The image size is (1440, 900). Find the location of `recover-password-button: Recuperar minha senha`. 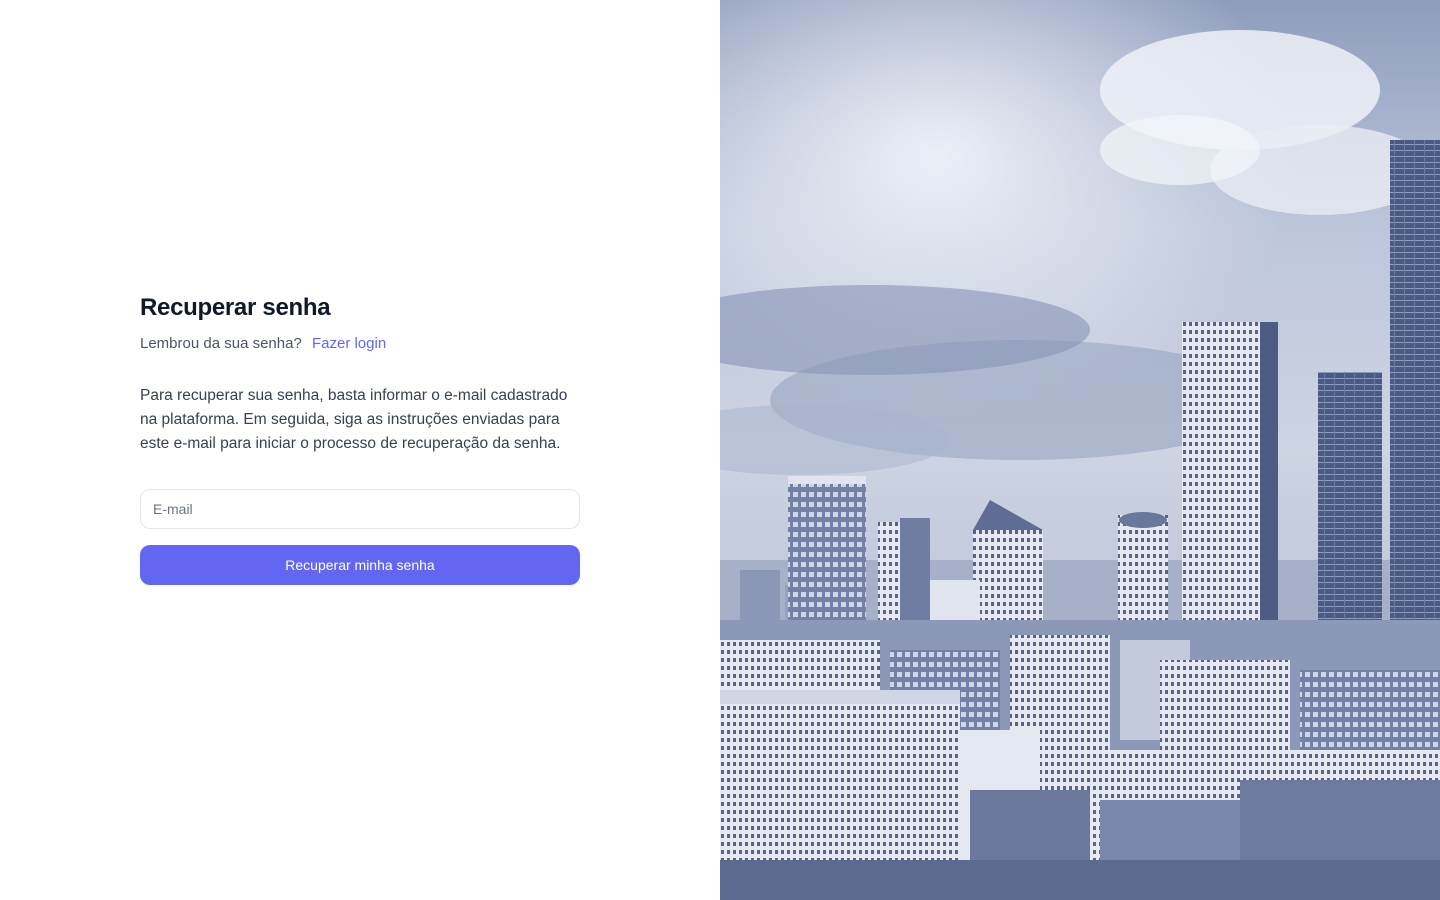

recover-password-button: Recuperar minha senha is located at coordinates (360, 565).